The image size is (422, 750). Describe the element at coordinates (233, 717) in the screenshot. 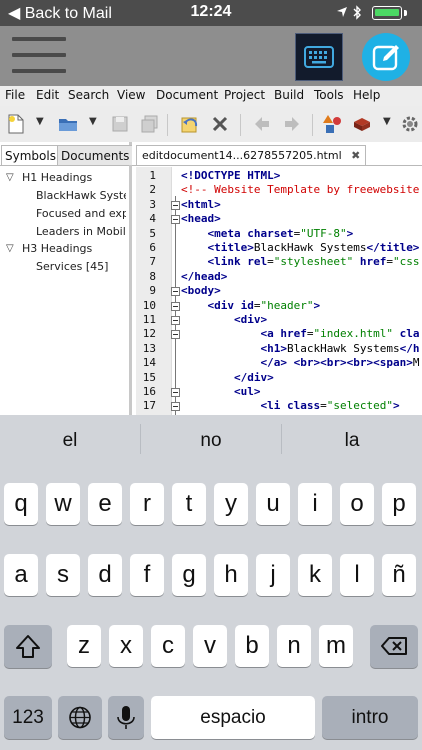

I see `space-key: espacio` at that location.